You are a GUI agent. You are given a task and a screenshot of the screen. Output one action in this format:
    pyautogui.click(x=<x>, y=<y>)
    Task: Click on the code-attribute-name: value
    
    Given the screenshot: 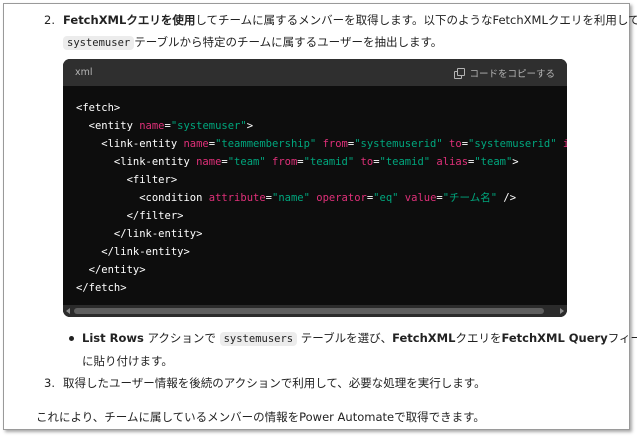 What is the action you would take?
    pyautogui.click(x=420, y=198)
    